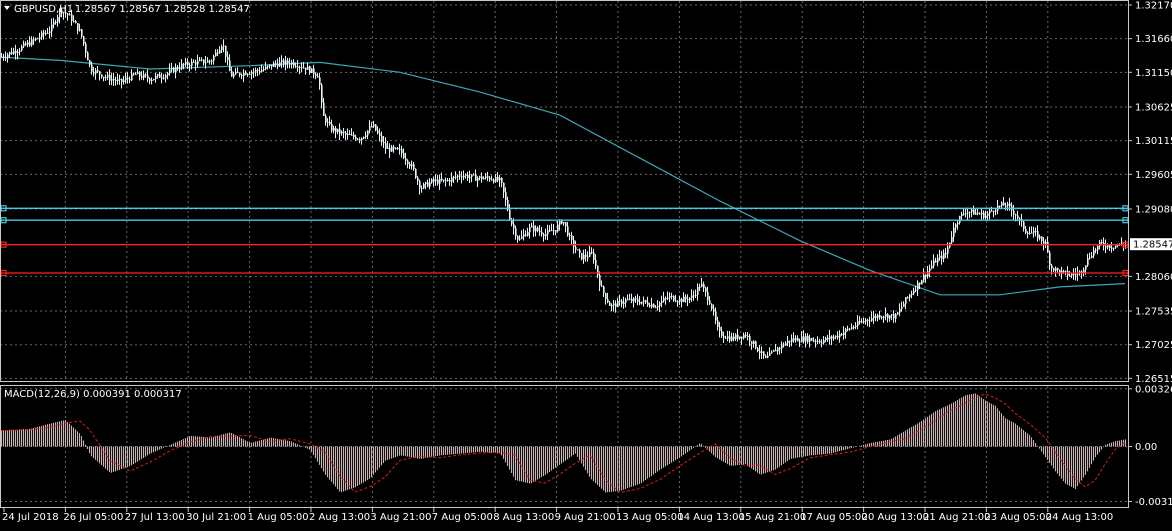  I want to click on price-axis-label: 1.29605, so click(1153, 175).